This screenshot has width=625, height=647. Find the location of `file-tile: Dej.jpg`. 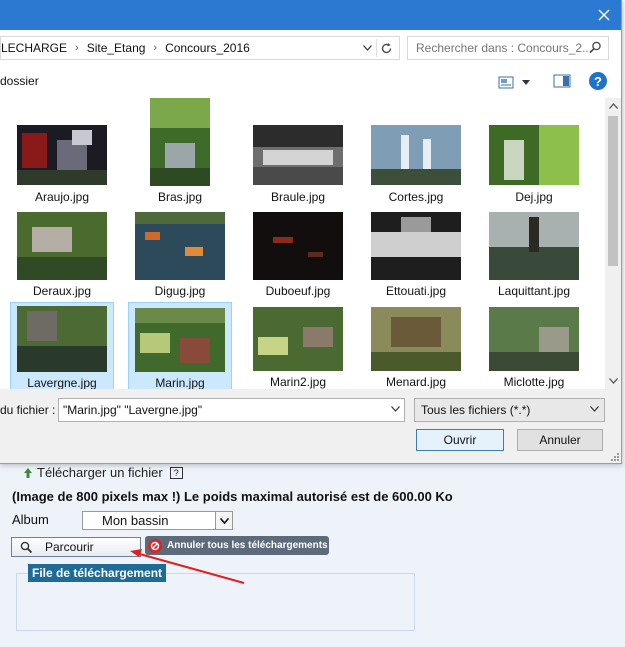

file-tile: Dej.jpg is located at coordinates (534, 151).